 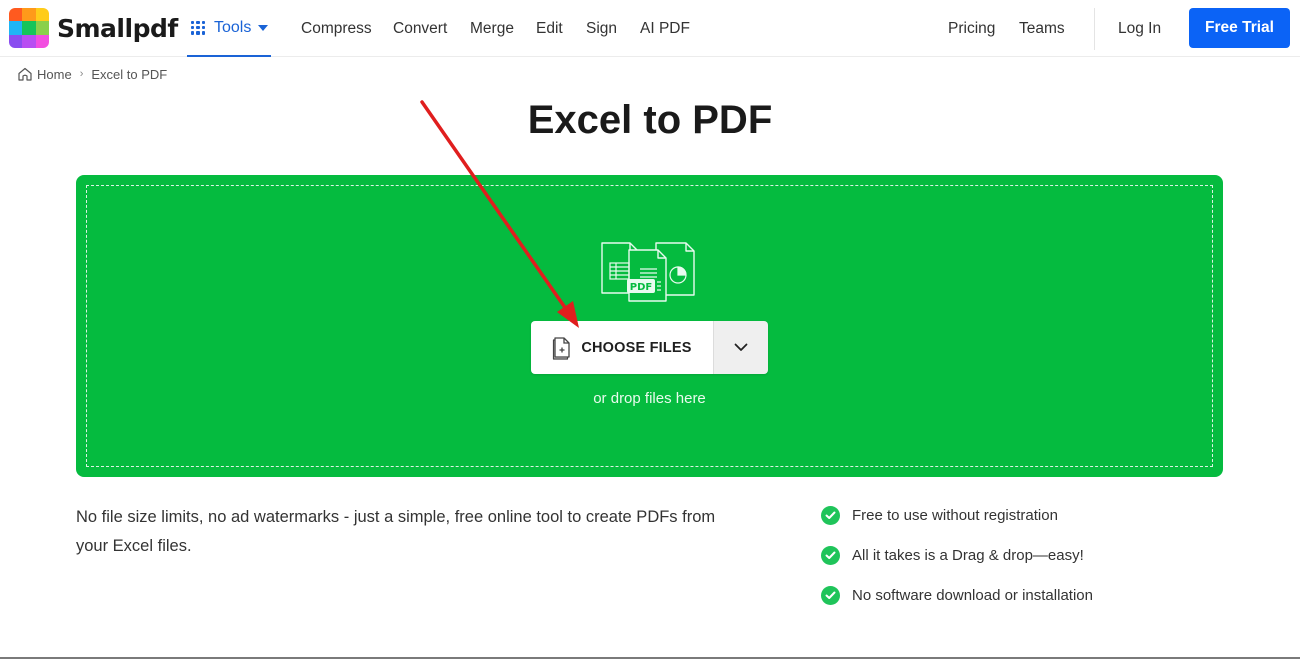 I want to click on chevron-down-icon, so click(x=741, y=347).